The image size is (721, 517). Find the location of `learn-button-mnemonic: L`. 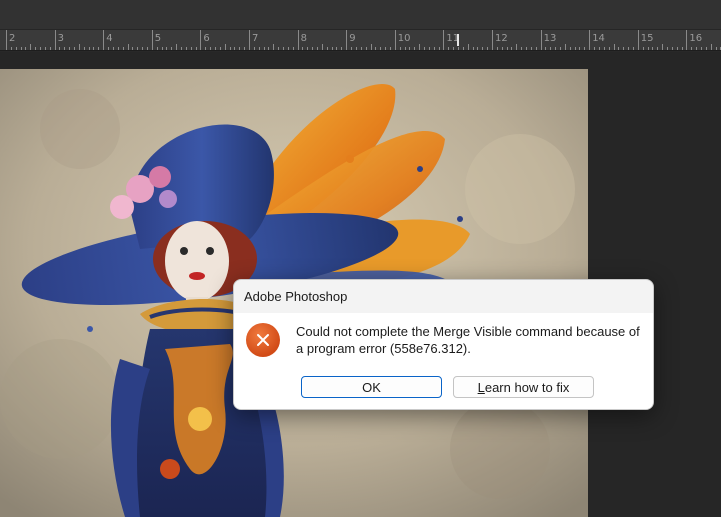

learn-button-mnemonic: L is located at coordinates (481, 387).